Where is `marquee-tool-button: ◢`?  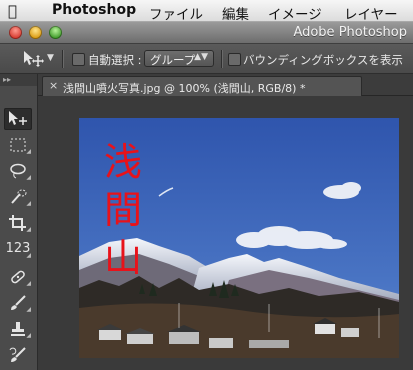 marquee-tool-button: ◢ is located at coordinates (18, 145).